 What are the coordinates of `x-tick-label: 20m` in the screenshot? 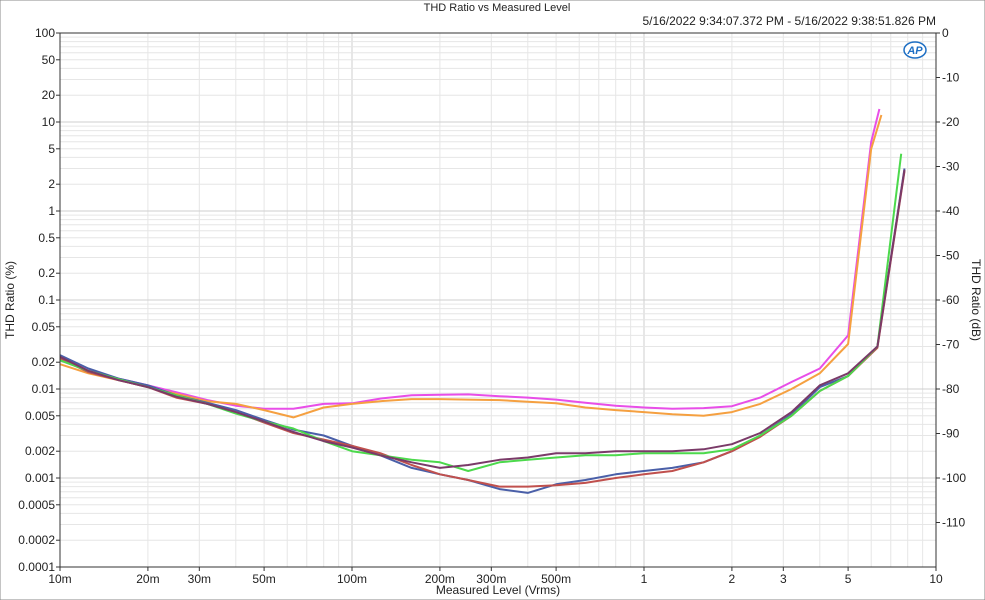 It's located at (147, 579).